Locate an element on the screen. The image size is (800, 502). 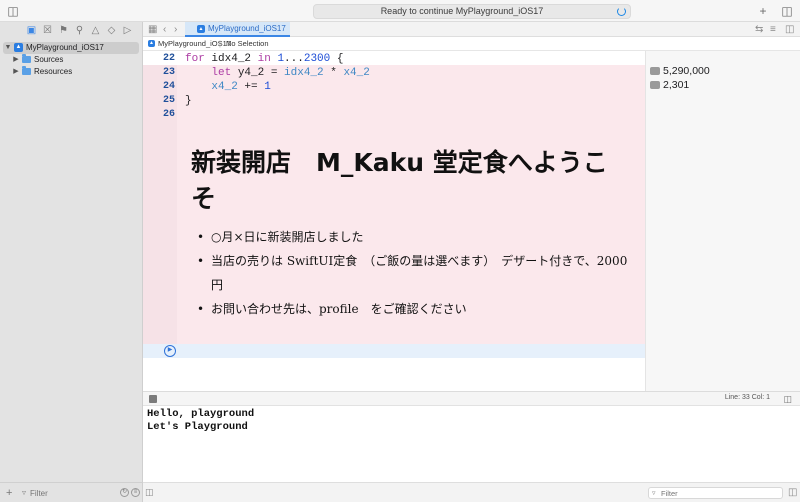
line-number: 26 is located at coordinates (168, 114).